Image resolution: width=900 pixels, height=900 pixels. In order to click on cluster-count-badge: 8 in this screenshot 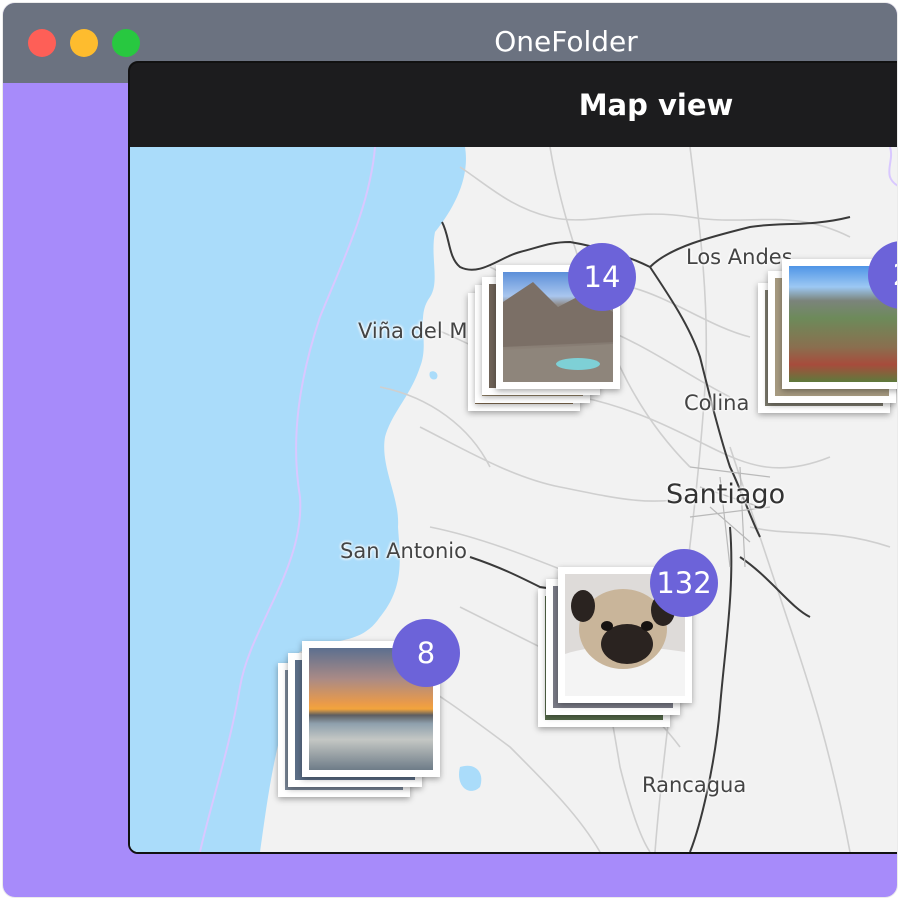, I will do `click(426, 653)`.